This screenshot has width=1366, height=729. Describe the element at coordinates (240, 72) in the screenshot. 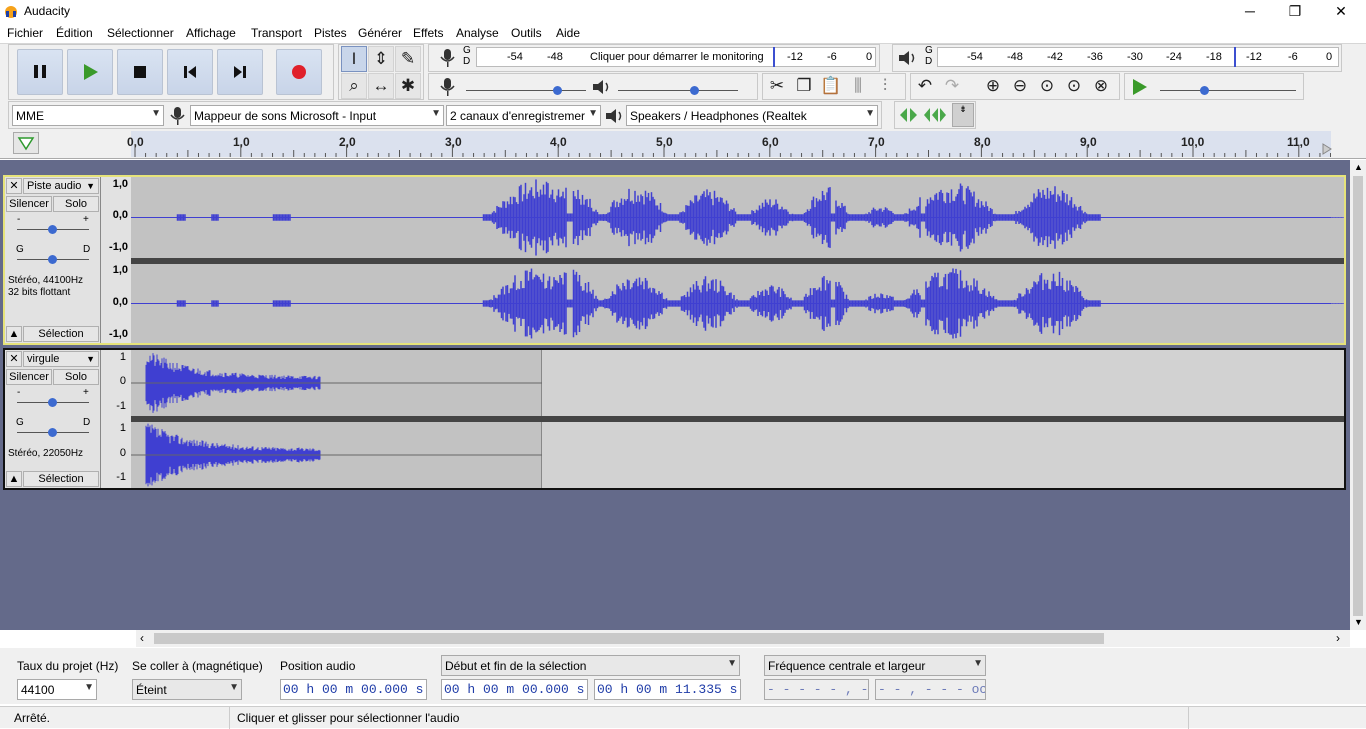

I see `skip-to-end-button` at that location.